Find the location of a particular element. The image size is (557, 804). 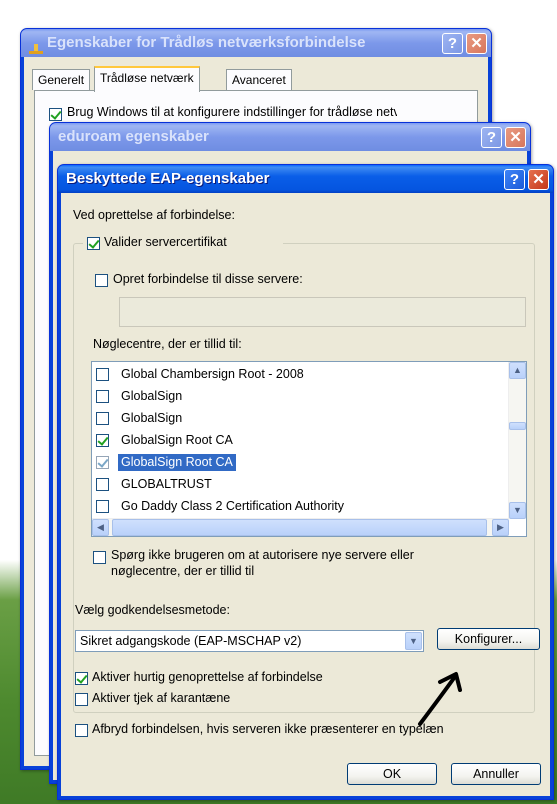

scroll-thumb-horizontal is located at coordinates (299, 527).